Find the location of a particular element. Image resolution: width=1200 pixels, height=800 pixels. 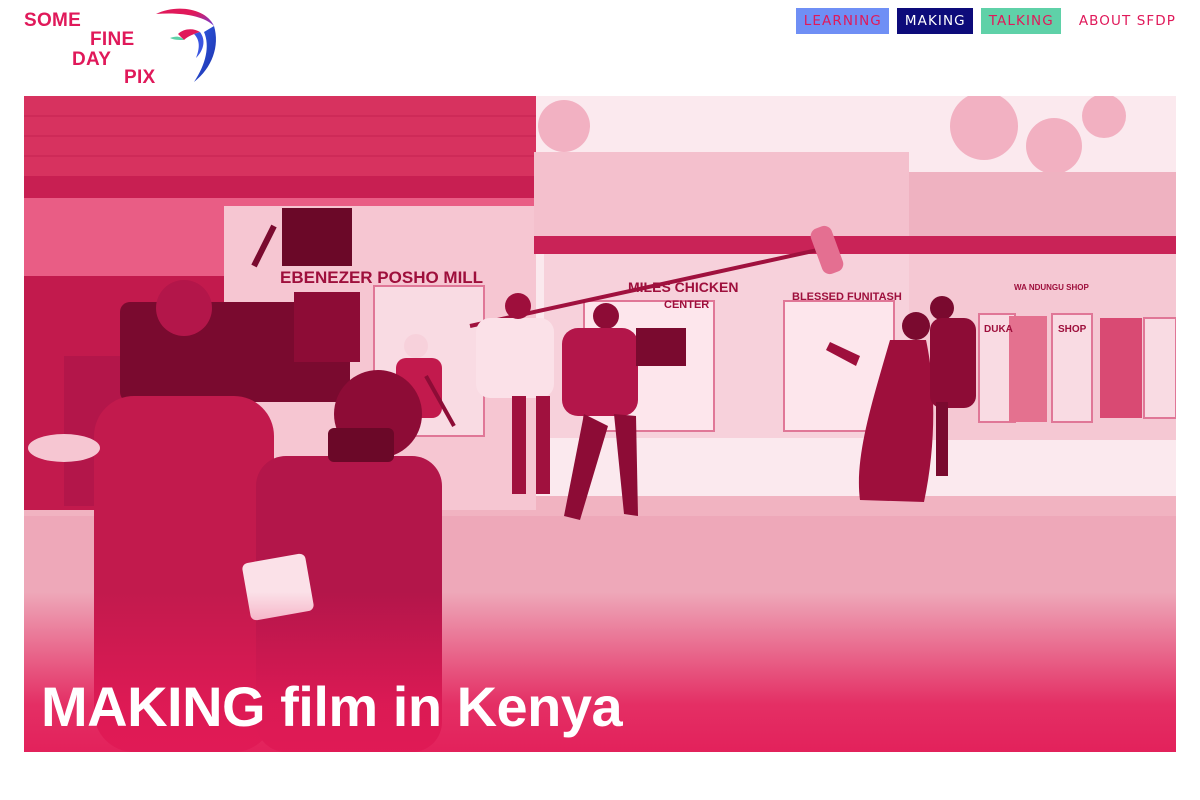

nav-talking: TALKING is located at coordinates (1020, 21).